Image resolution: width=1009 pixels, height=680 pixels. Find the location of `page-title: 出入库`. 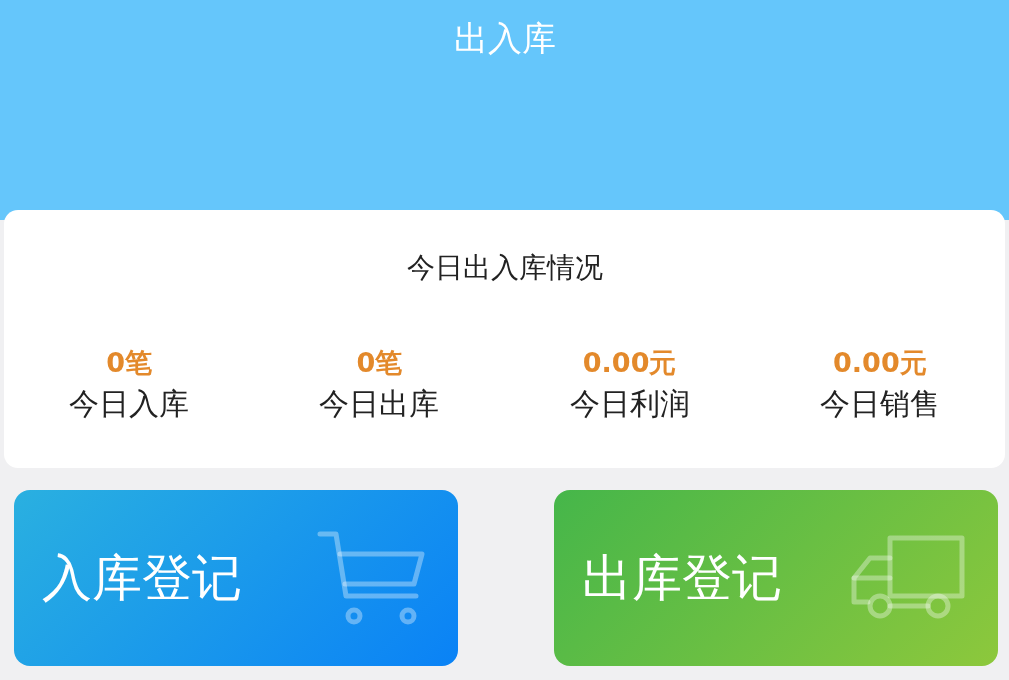

page-title: 出入库 is located at coordinates (504, 38).